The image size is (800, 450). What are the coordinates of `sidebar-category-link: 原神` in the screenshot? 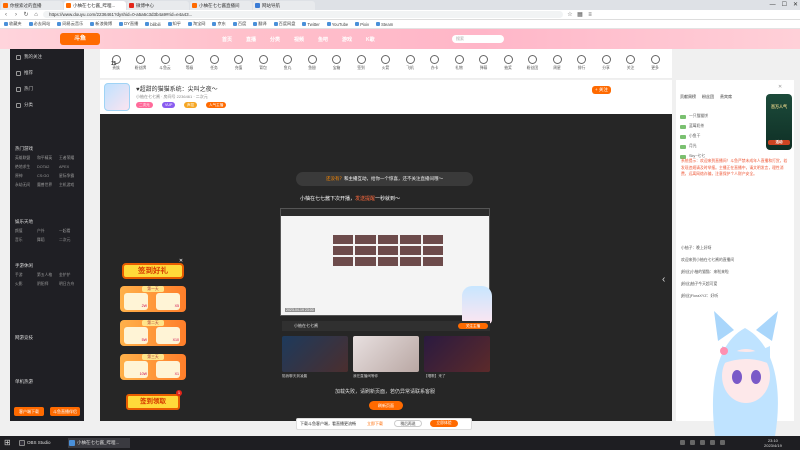 It's located at (26, 176).